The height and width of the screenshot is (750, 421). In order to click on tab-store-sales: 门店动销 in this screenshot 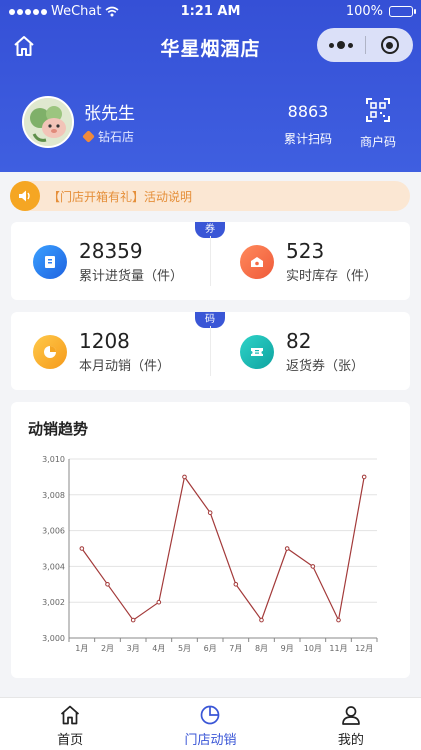, I will do `click(210, 724)`.